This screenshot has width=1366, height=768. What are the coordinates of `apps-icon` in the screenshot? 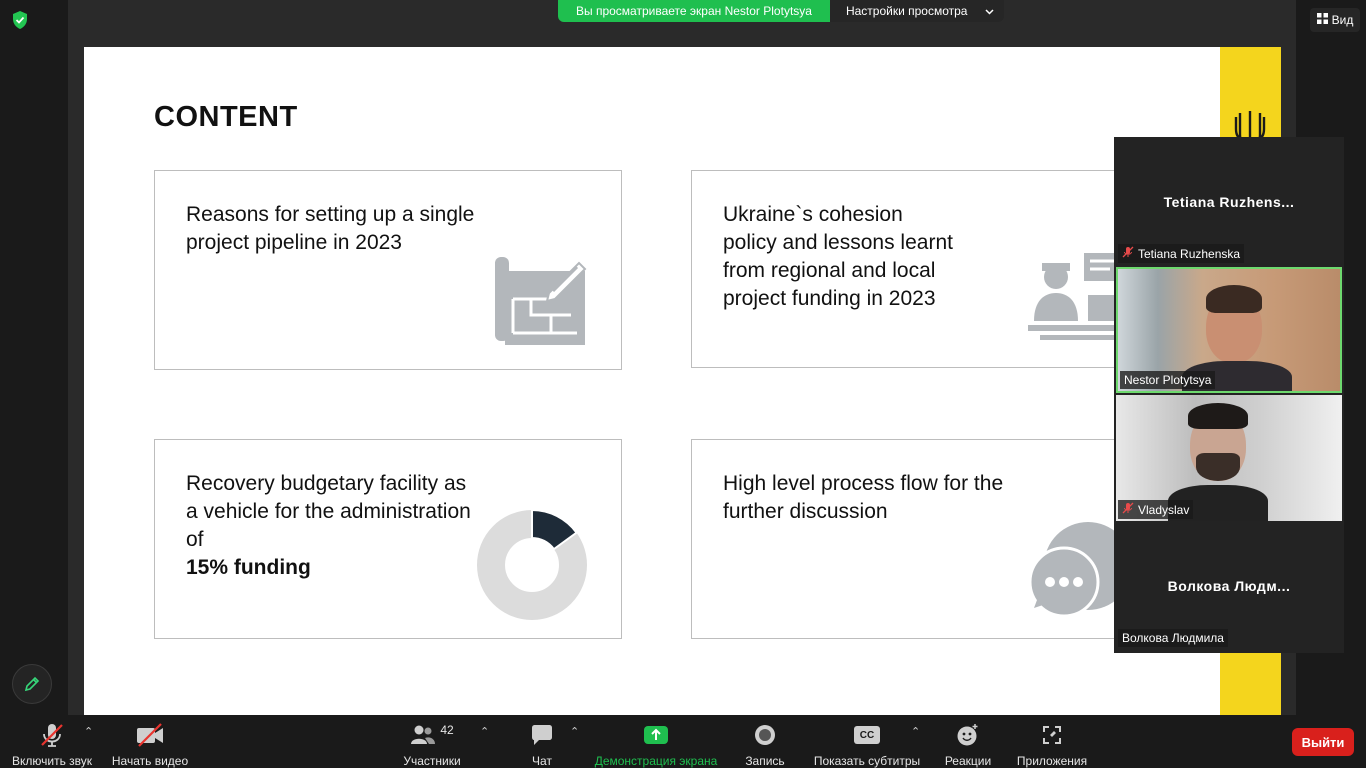 It's located at (1052, 735).